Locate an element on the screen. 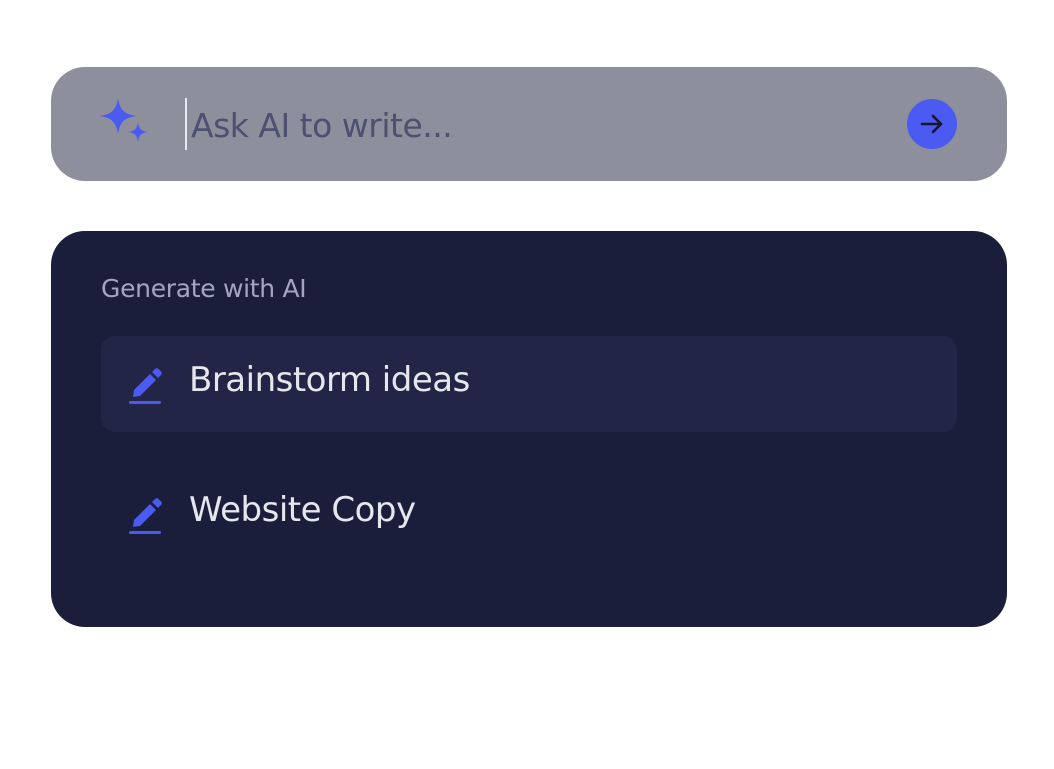 The width and height of the screenshot is (1054, 769). menu-item-label: Website Copy is located at coordinates (302, 510).